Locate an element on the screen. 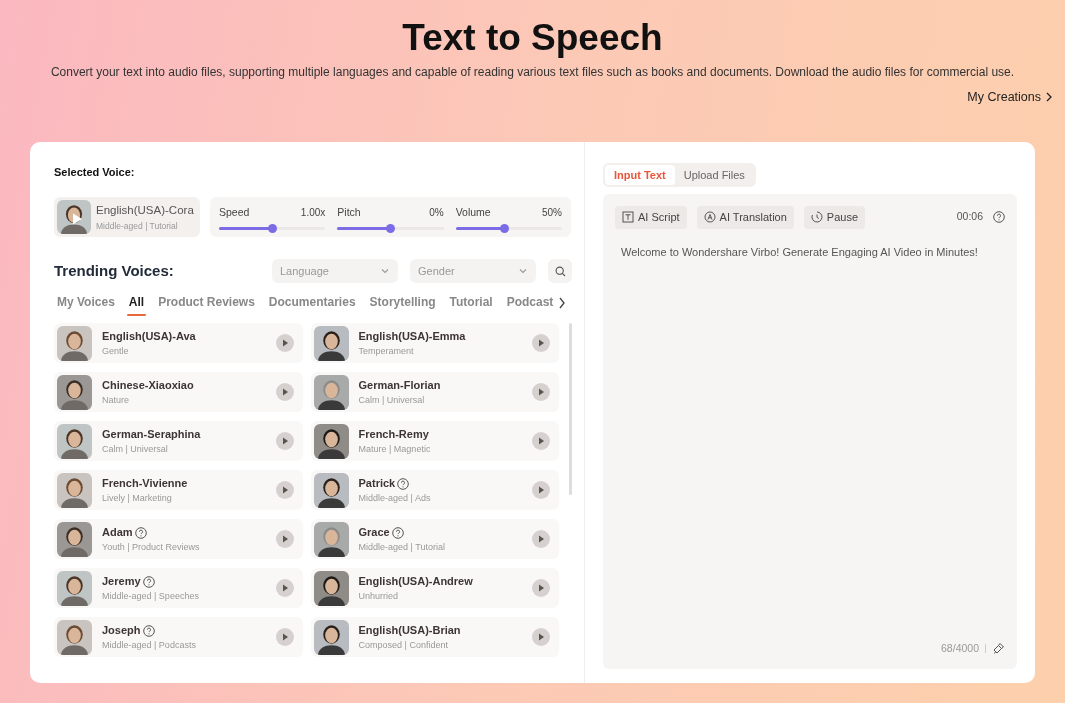 The height and width of the screenshot is (703, 1065). scrollbar is located at coordinates (570, 409).